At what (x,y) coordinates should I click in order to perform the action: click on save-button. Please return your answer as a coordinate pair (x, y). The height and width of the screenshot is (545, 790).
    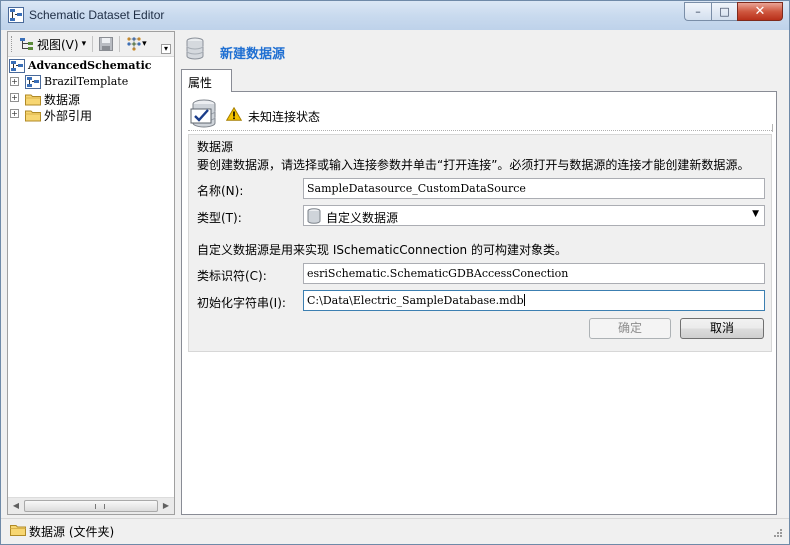
    Looking at the image, I should click on (106, 44).